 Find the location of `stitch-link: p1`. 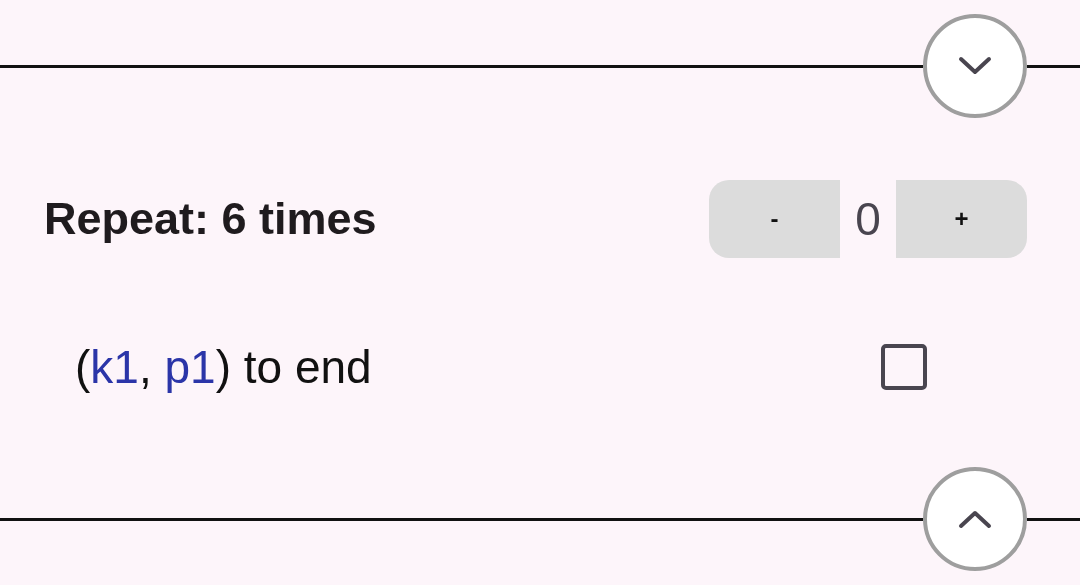

stitch-link: p1 is located at coordinates (190, 366).